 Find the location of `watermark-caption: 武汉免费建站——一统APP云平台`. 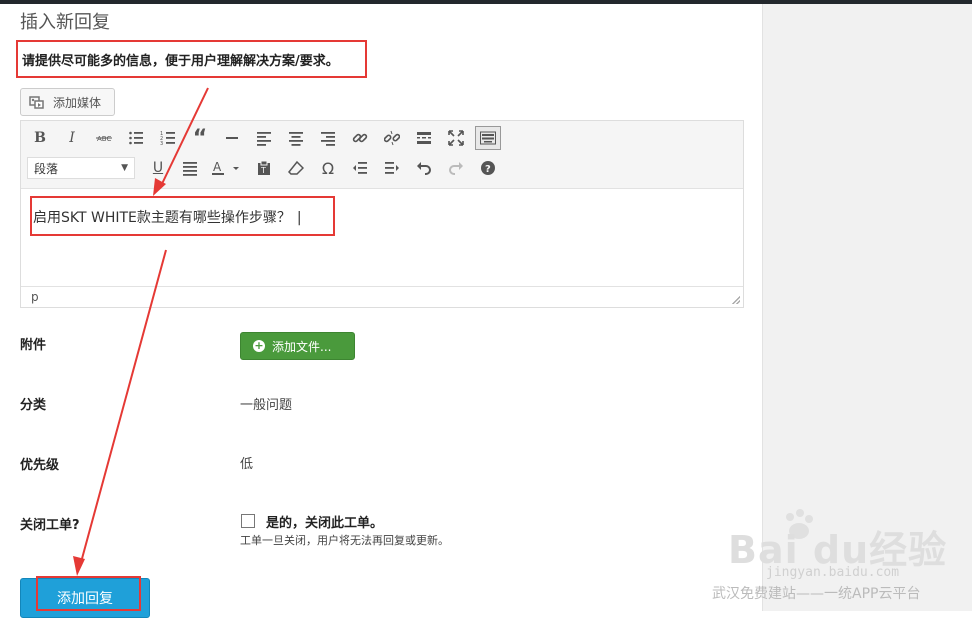

watermark-caption: 武汉免费建站——一统APP云平台 is located at coordinates (816, 594).